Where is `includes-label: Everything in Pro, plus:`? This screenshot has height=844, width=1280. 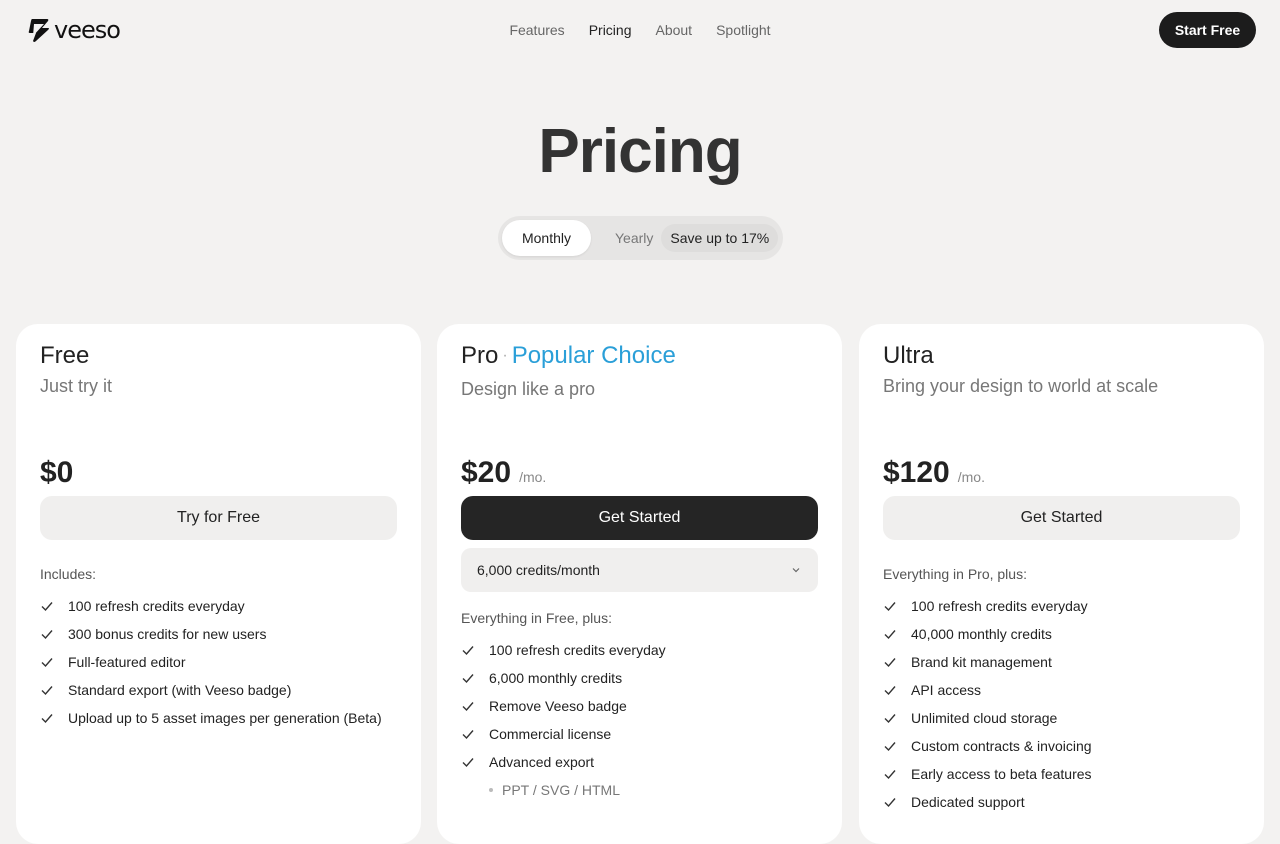 includes-label: Everything in Pro, plus: is located at coordinates (955, 574).